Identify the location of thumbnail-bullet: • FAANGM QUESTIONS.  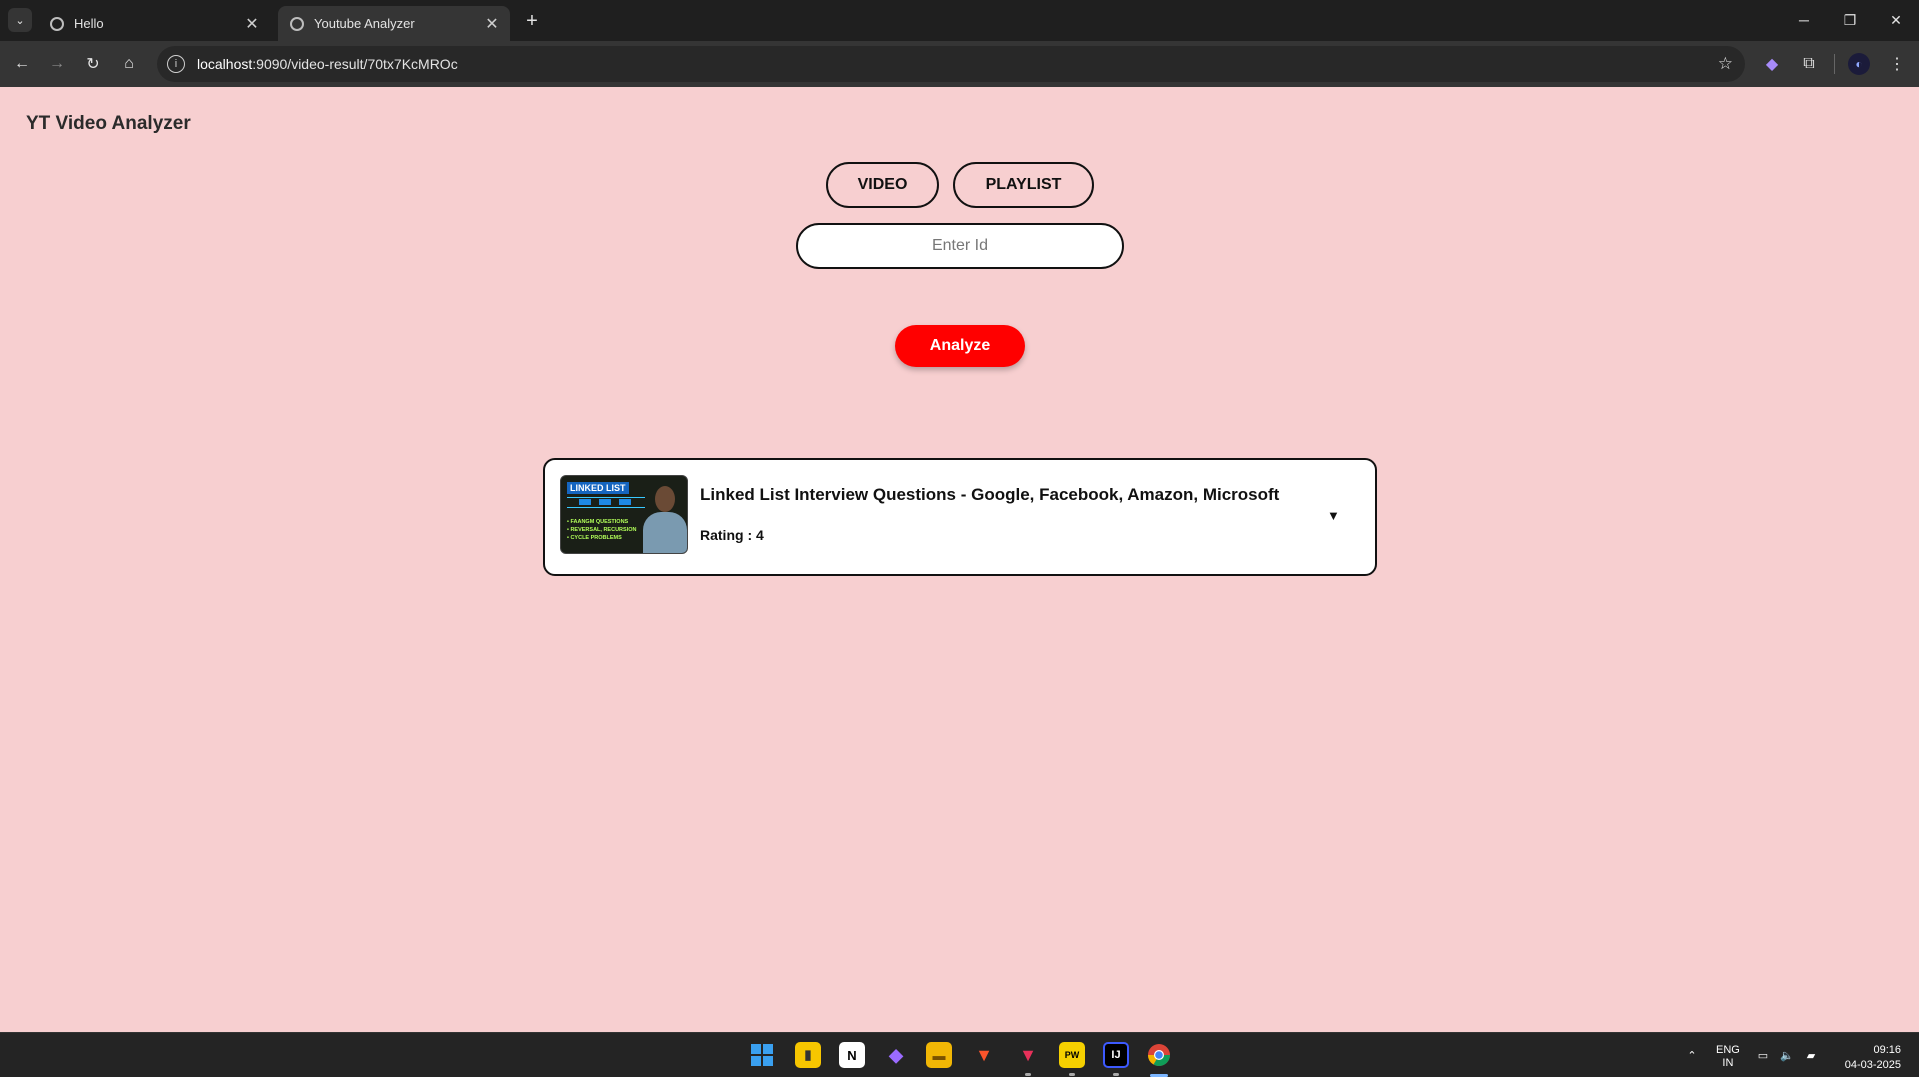
(598, 522).